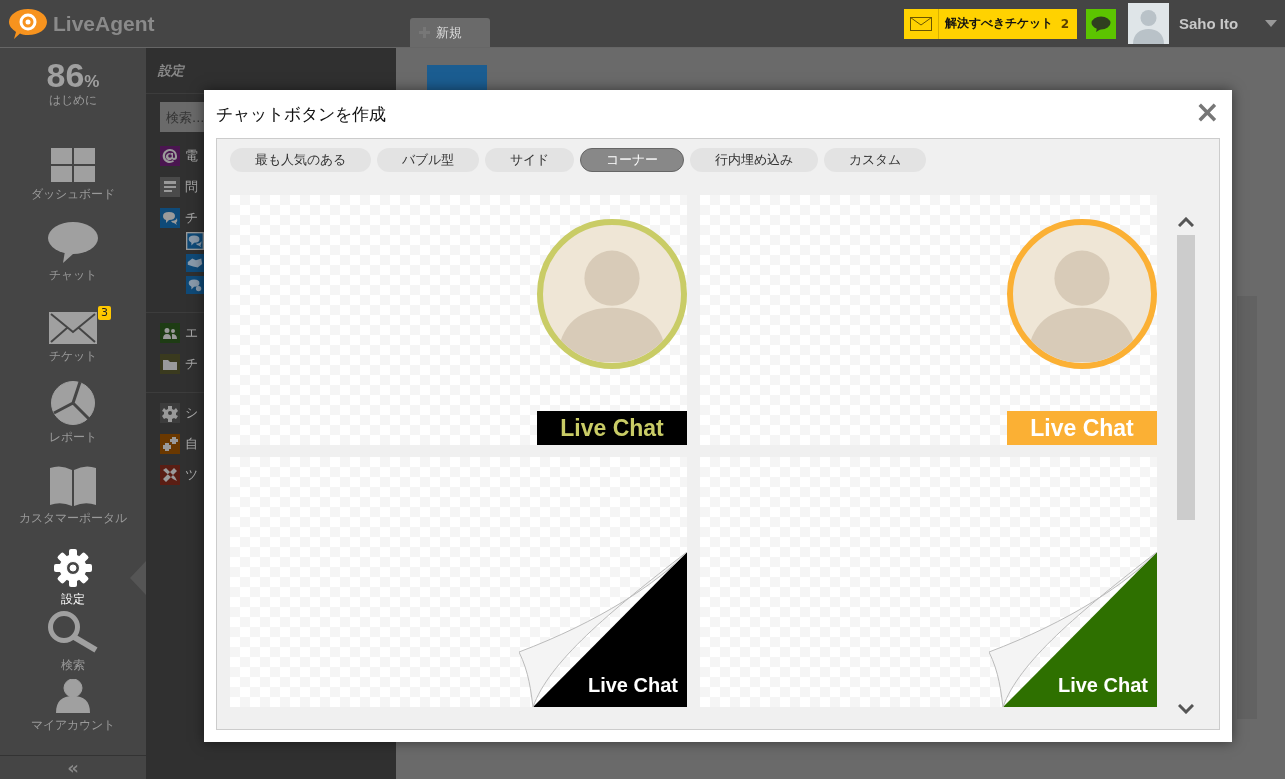 The width and height of the screenshot is (1285, 779). Describe the element at coordinates (1214, 23) in the screenshot. I see `user-name: Saho Ito` at that location.